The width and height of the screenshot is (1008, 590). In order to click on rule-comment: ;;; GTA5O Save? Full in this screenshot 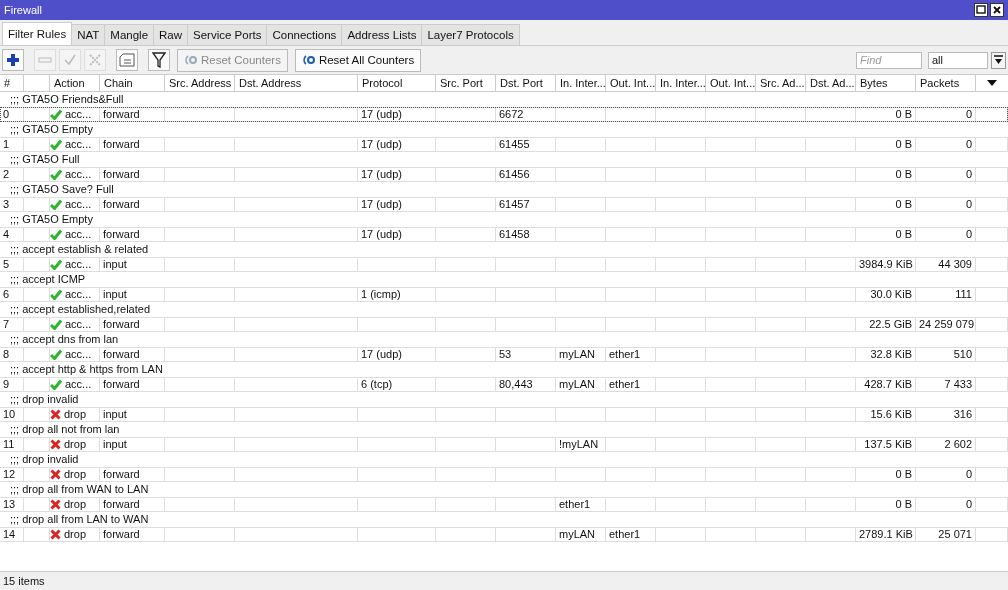, I will do `click(62, 189)`.